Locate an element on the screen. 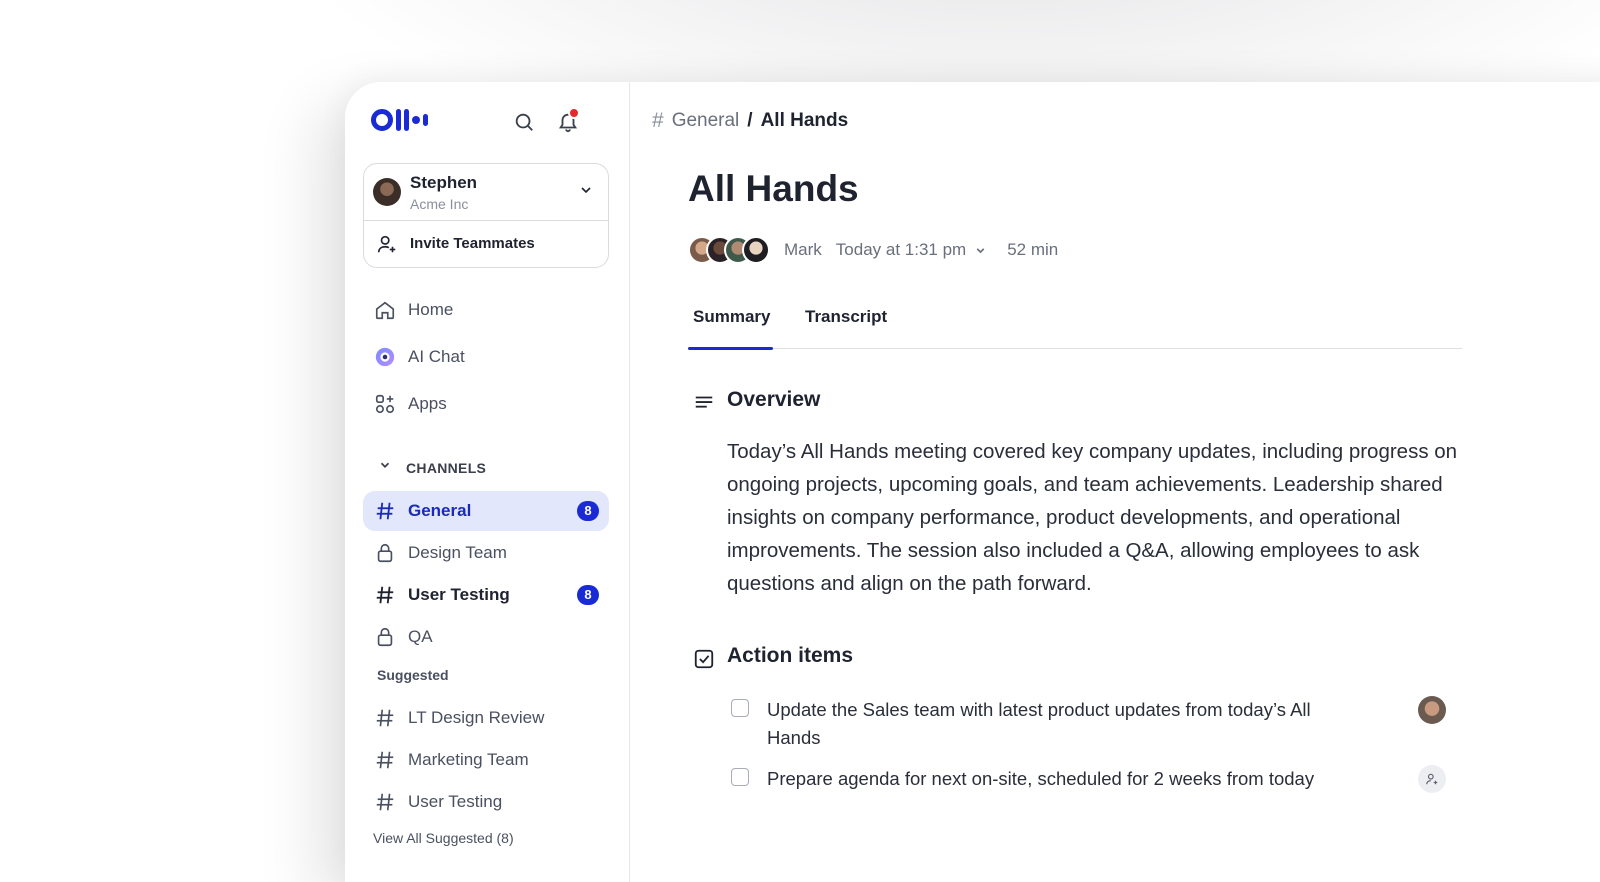  apps-icon is located at coordinates (385, 404).